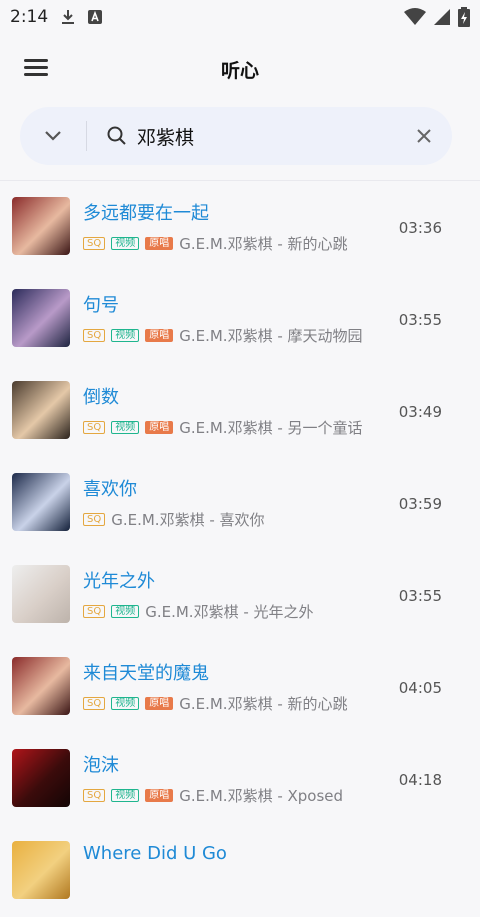 Image resolution: width=480 pixels, height=917 pixels. What do you see at coordinates (420, 228) in the screenshot?
I see `song-duration: 03:36` at bounding box center [420, 228].